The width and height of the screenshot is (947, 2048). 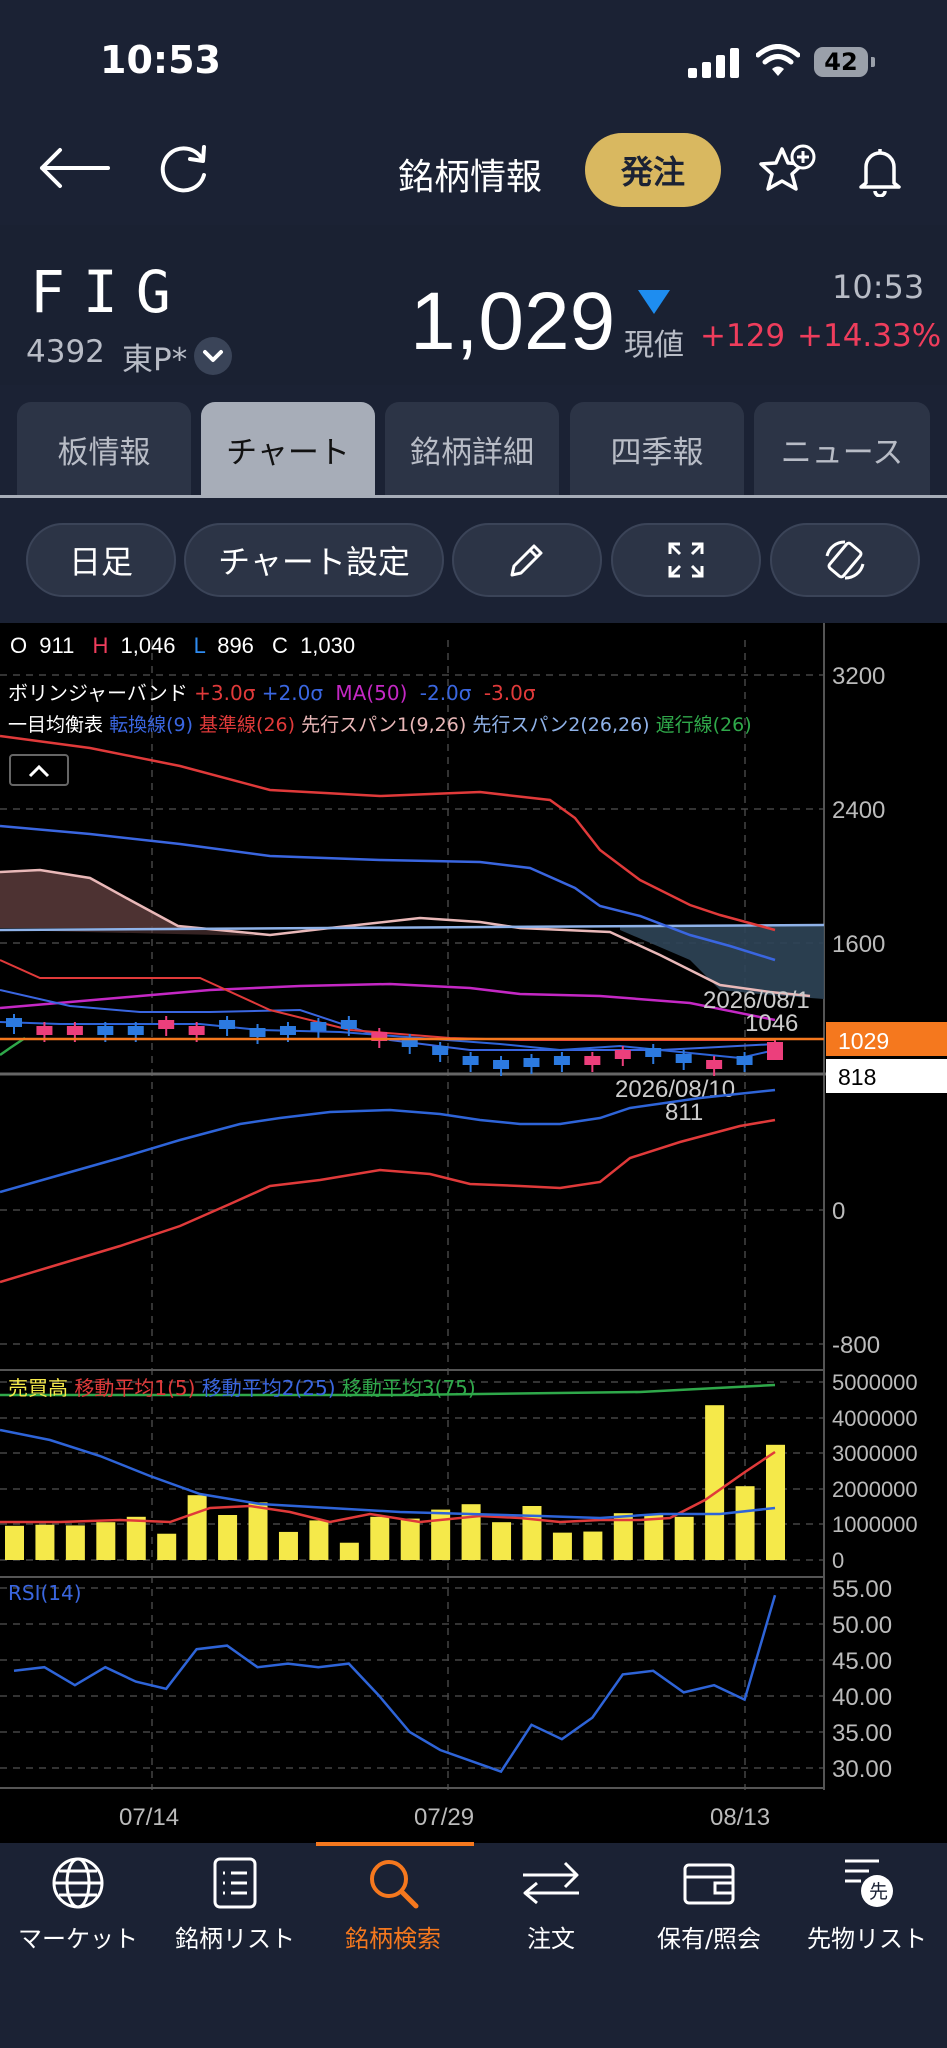 I want to click on rsi-axis-label: 30.00, so click(x=862, y=1769).